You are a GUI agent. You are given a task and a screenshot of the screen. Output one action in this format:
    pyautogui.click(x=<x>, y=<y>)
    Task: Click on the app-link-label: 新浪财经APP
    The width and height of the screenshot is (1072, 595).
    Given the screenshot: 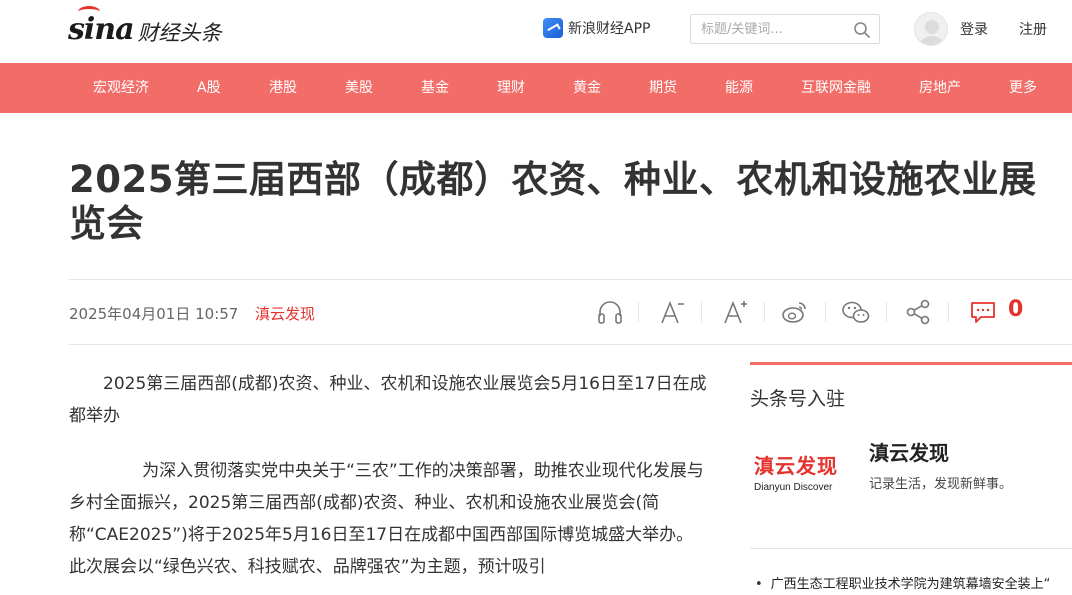 What is the action you would take?
    pyautogui.click(x=609, y=29)
    